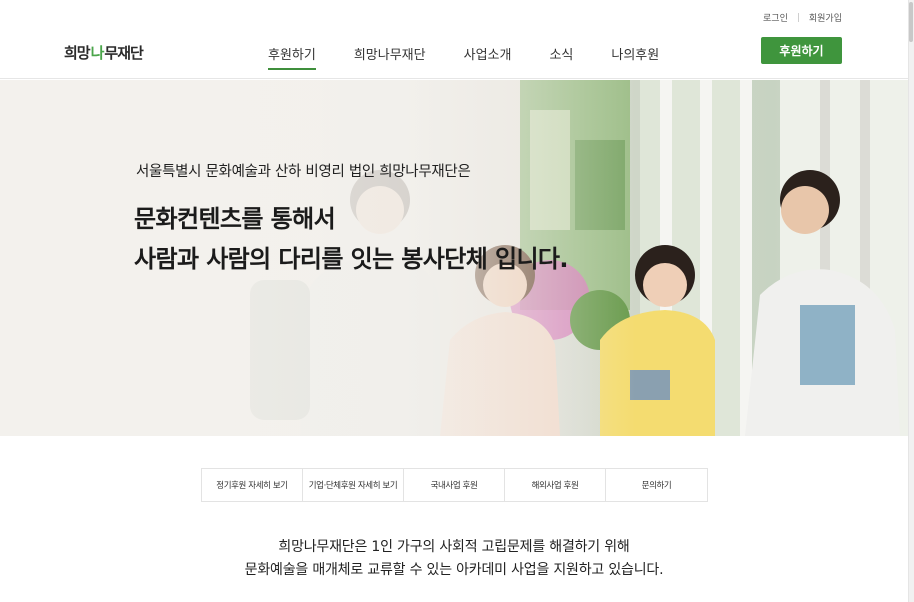  What do you see at coordinates (235, 219) in the screenshot?
I see `hero-title-line-1: 문화컨텐츠를 통해서` at bounding box center [235, 219].